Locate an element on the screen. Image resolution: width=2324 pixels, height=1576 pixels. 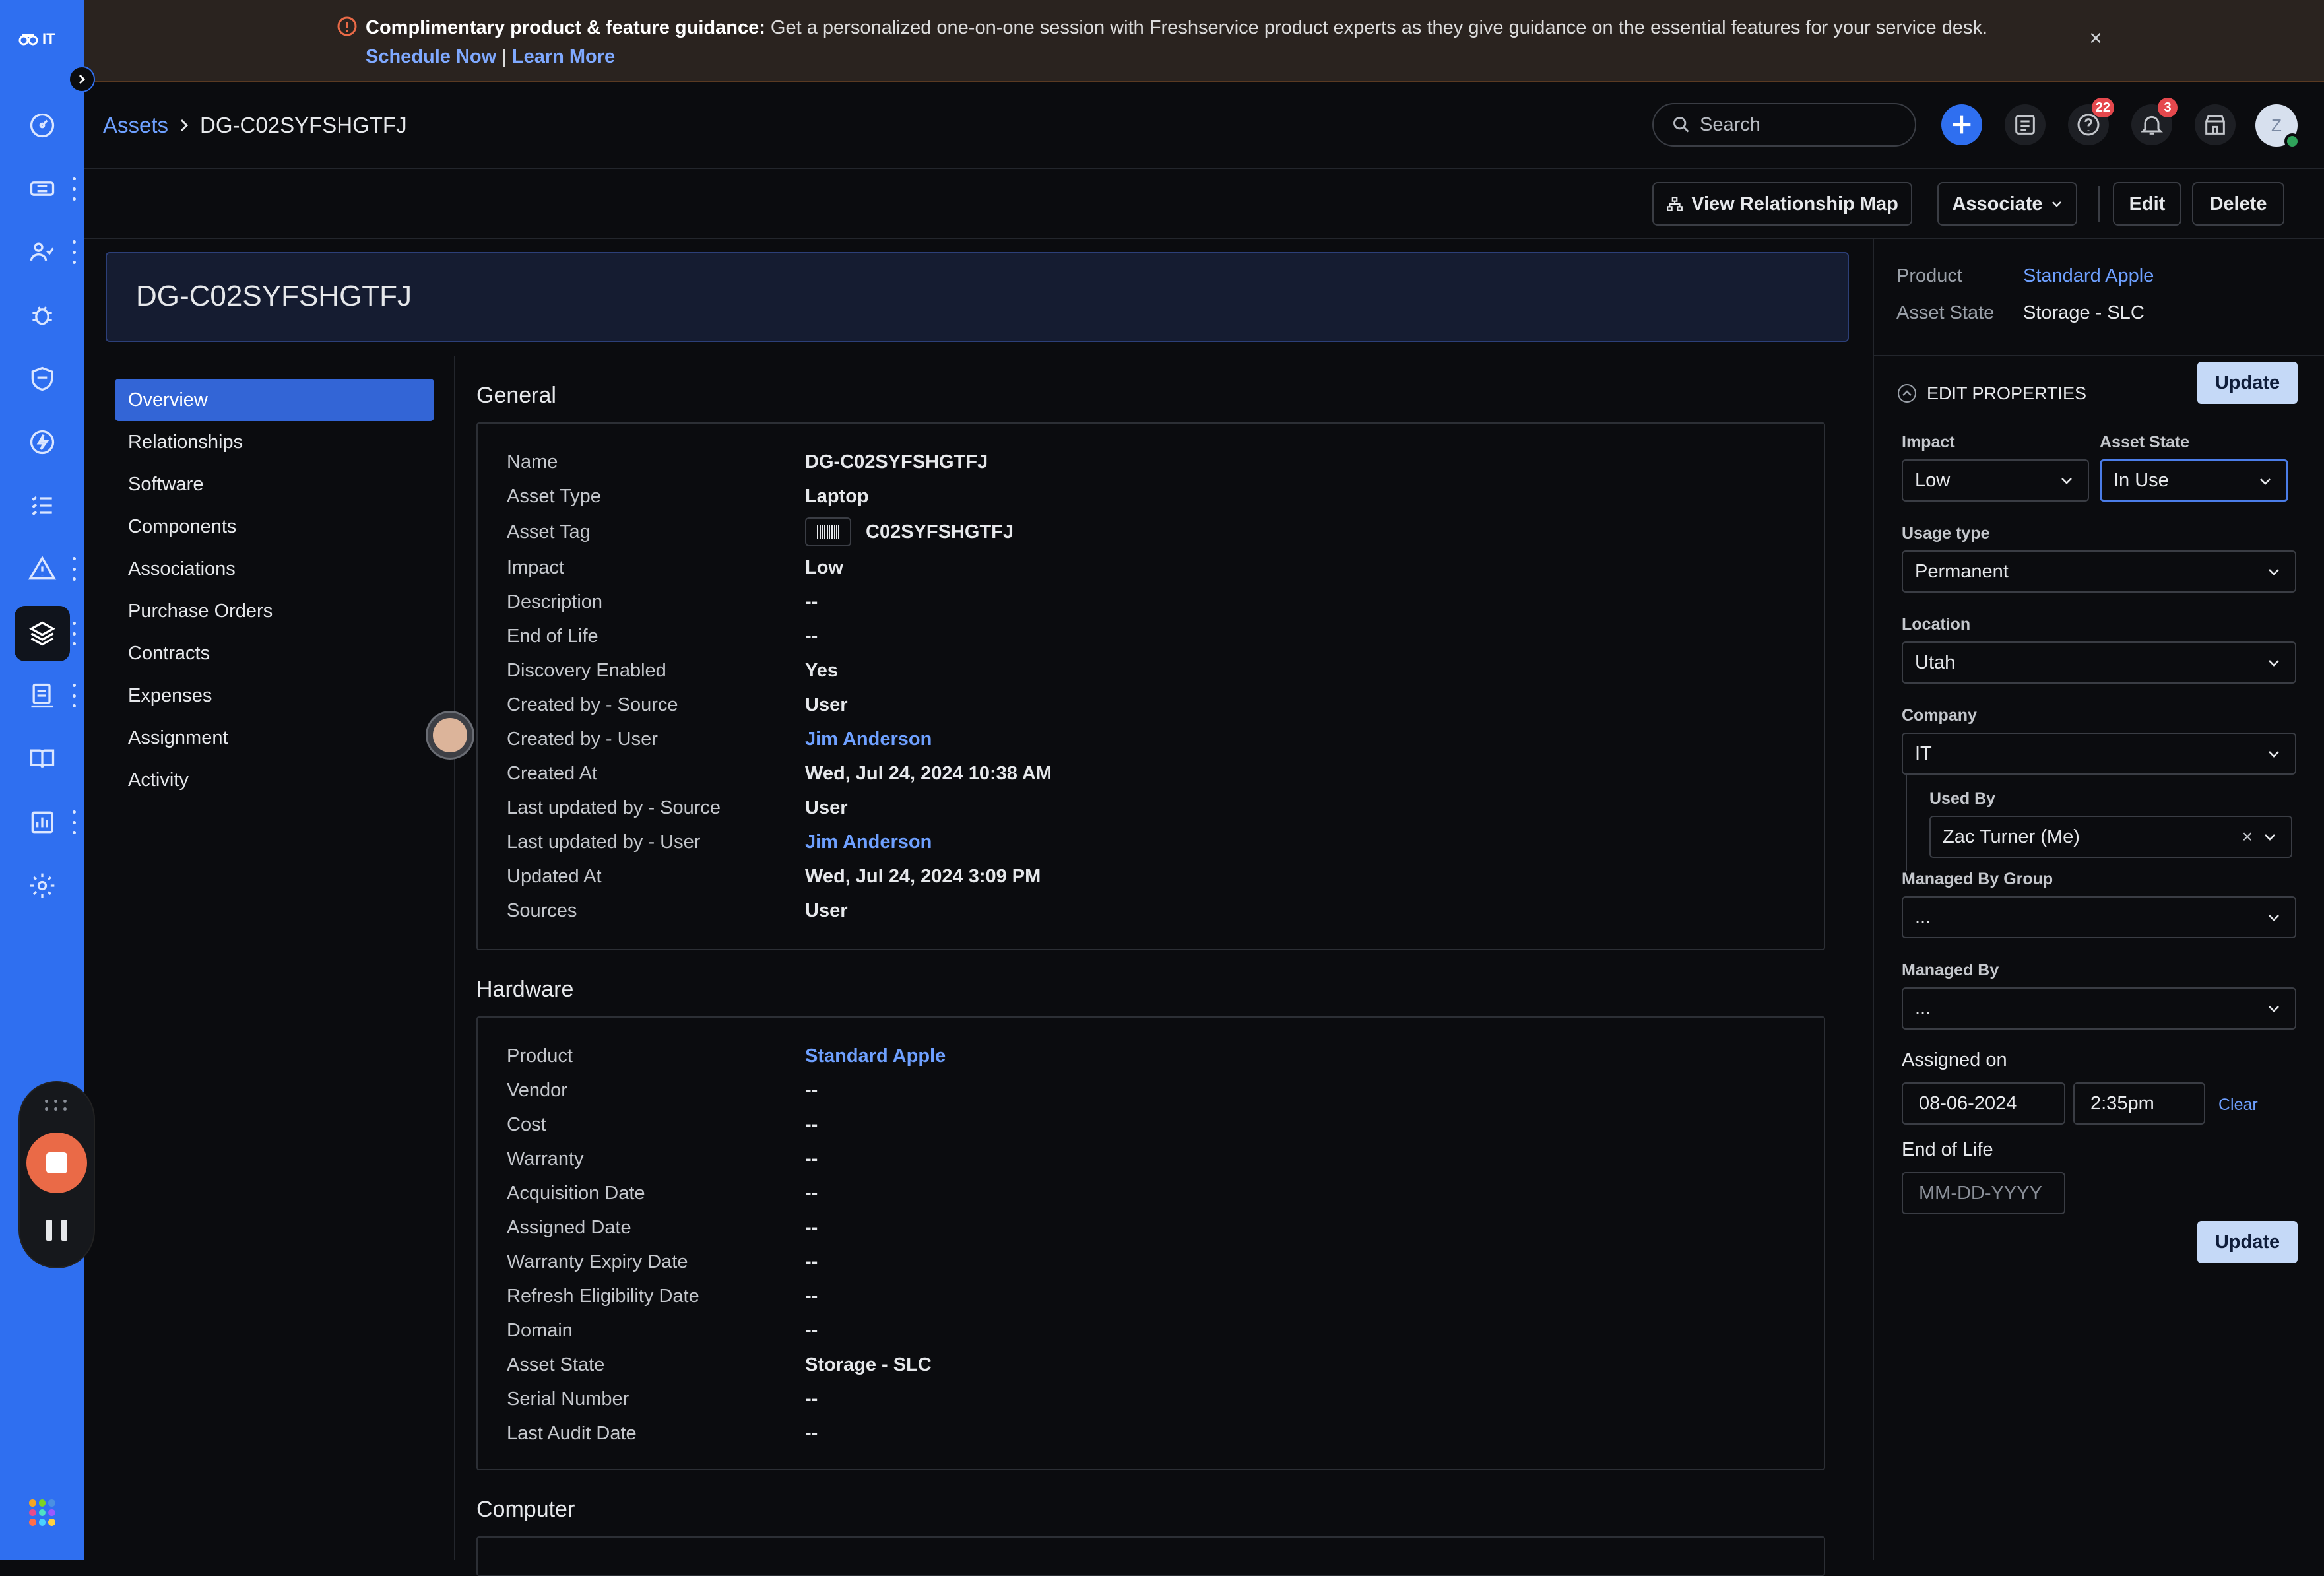
learn-more-link: Learn More is located at coordinates (563, 56).